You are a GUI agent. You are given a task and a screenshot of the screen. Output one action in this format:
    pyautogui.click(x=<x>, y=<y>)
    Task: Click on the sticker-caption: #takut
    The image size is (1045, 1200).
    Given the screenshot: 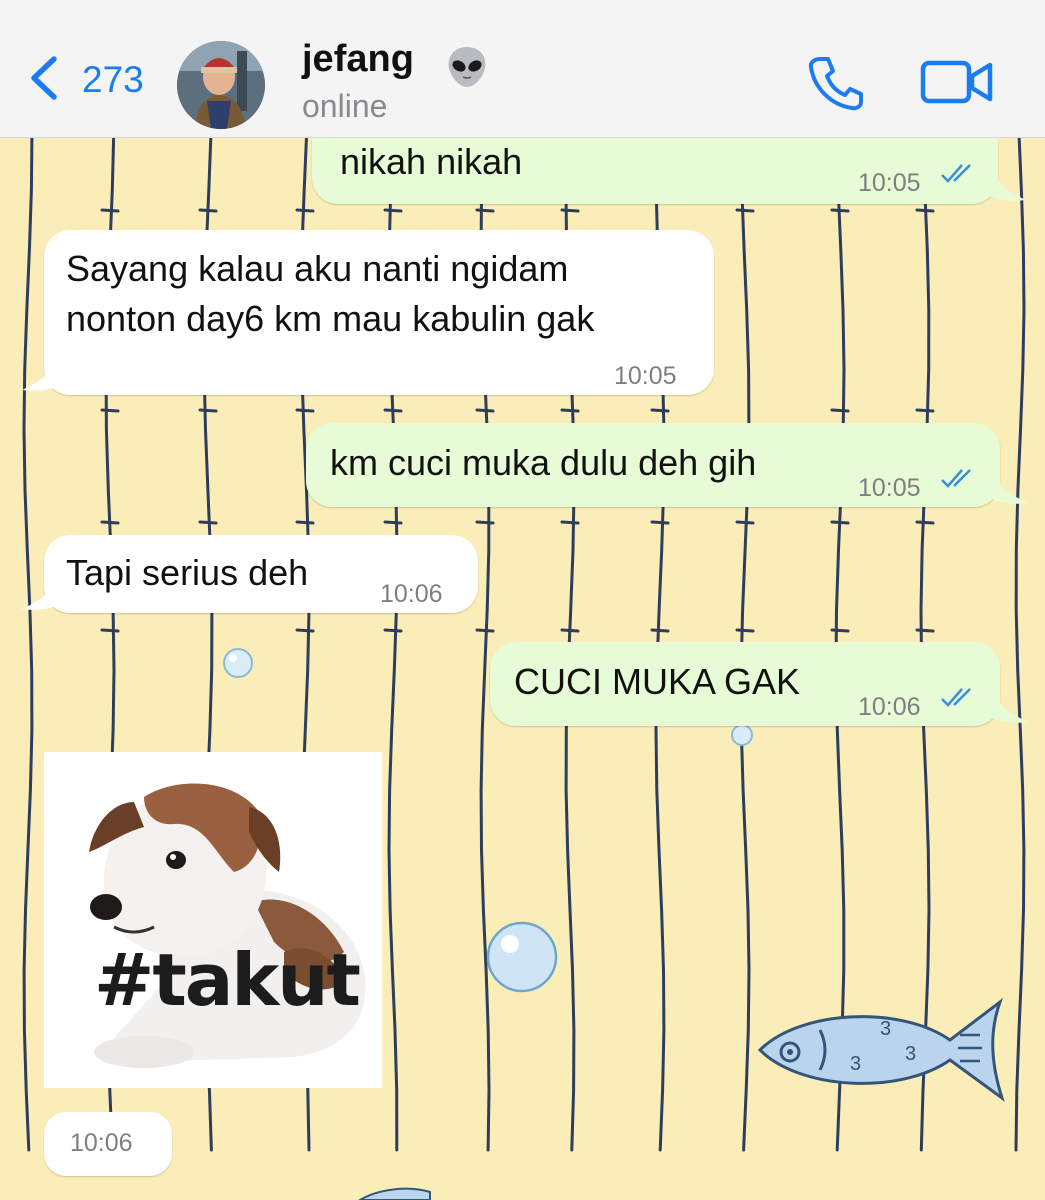 What is the action you would take?
    pyautogui.click(x=227, y=980)
    